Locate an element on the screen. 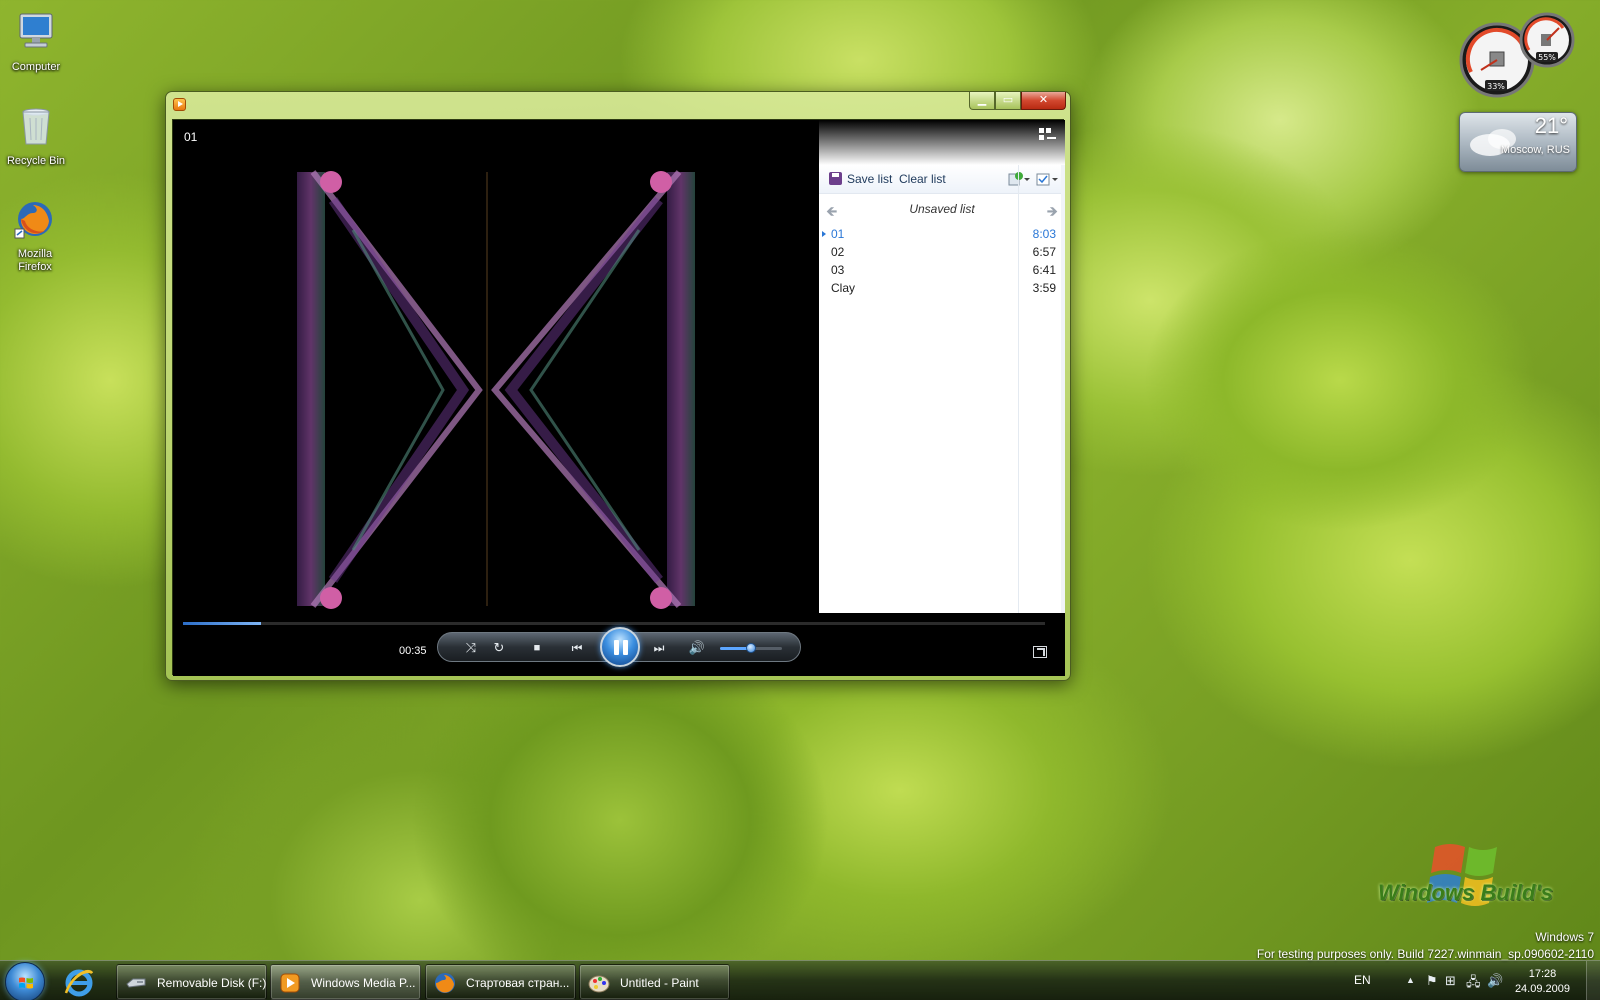 The width and height of the screenshot is (1600, 1000). track-duration: 6:41 is located at coordinates (1044, 270).